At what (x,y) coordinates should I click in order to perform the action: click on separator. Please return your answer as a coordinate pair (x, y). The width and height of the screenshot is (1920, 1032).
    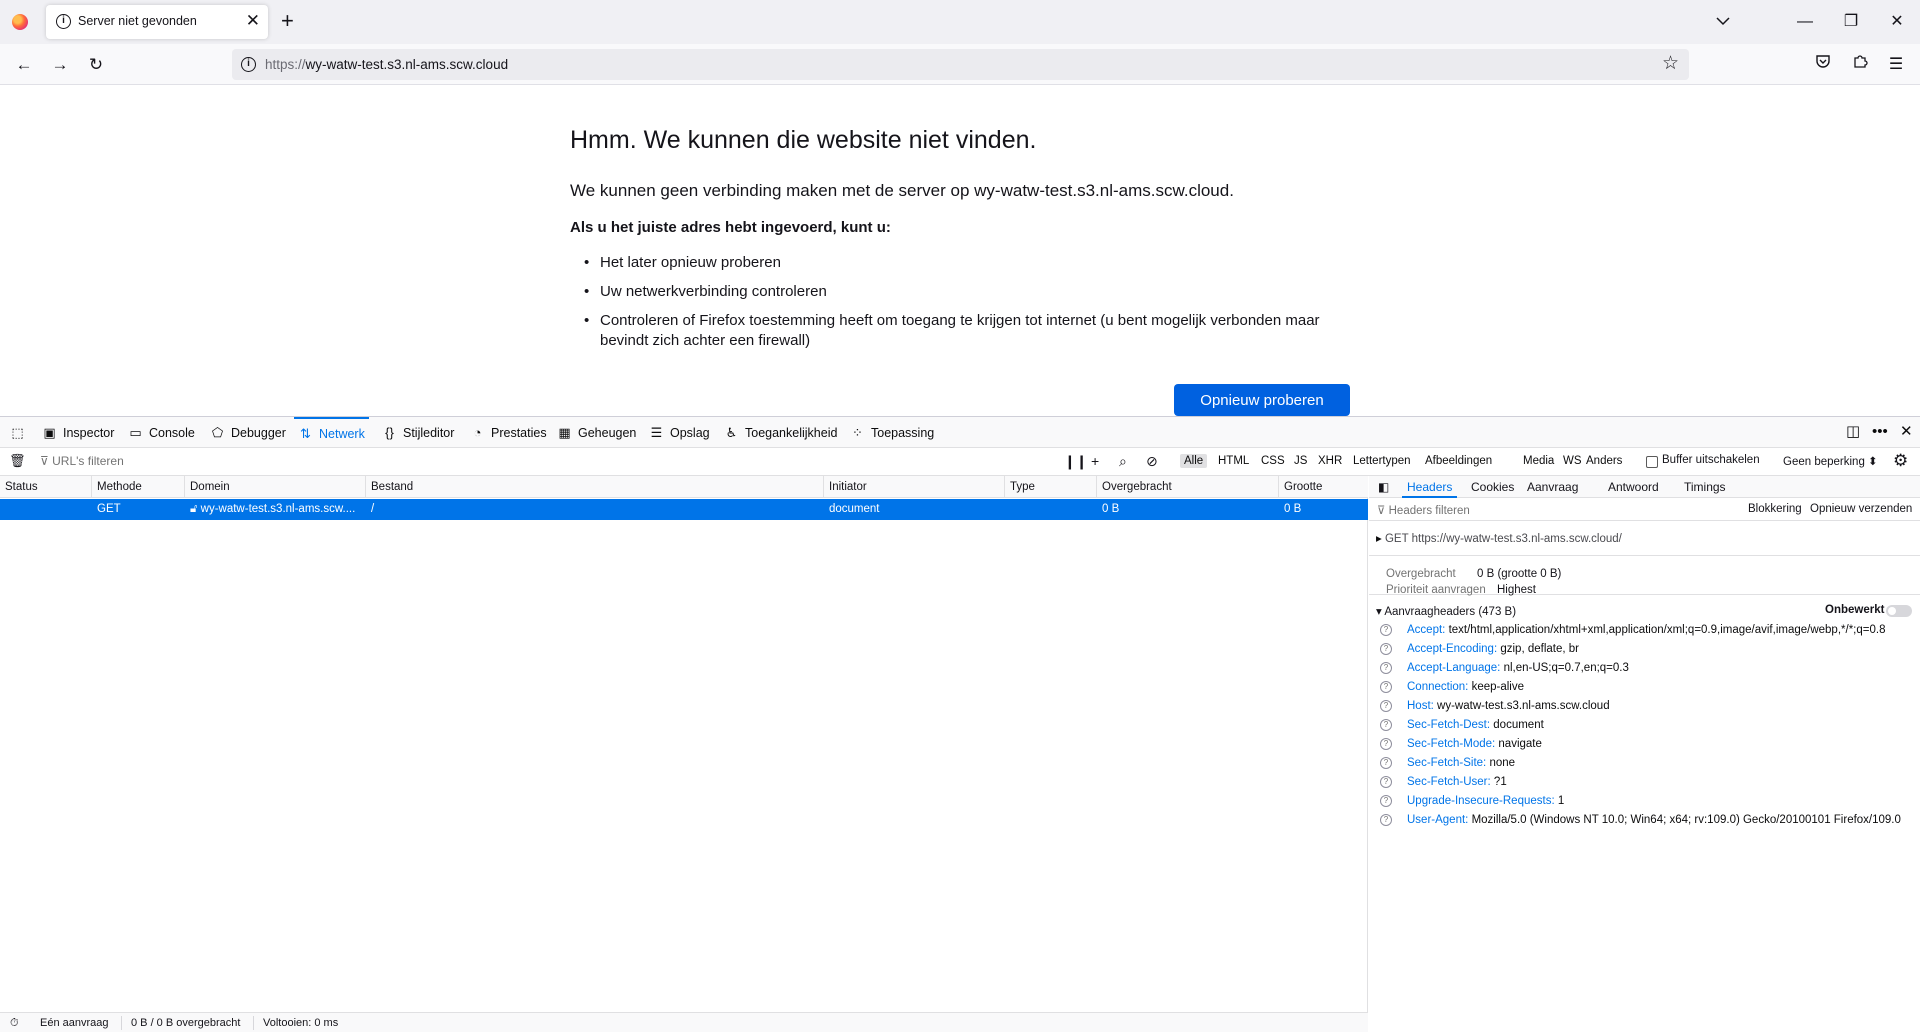
    Looking at the image, I should click on (121, 1023).